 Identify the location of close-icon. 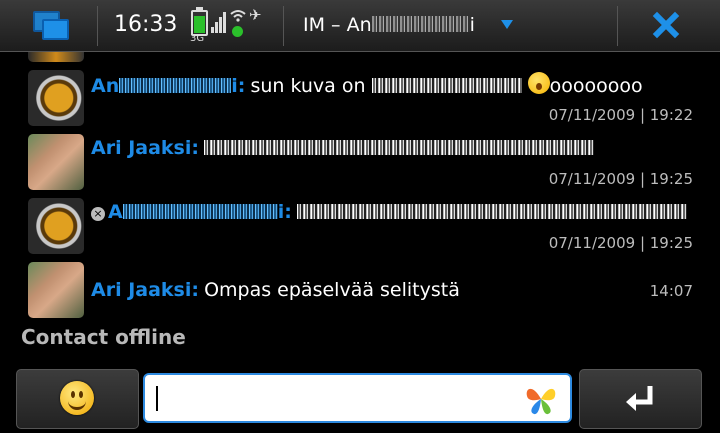
(666, 25).